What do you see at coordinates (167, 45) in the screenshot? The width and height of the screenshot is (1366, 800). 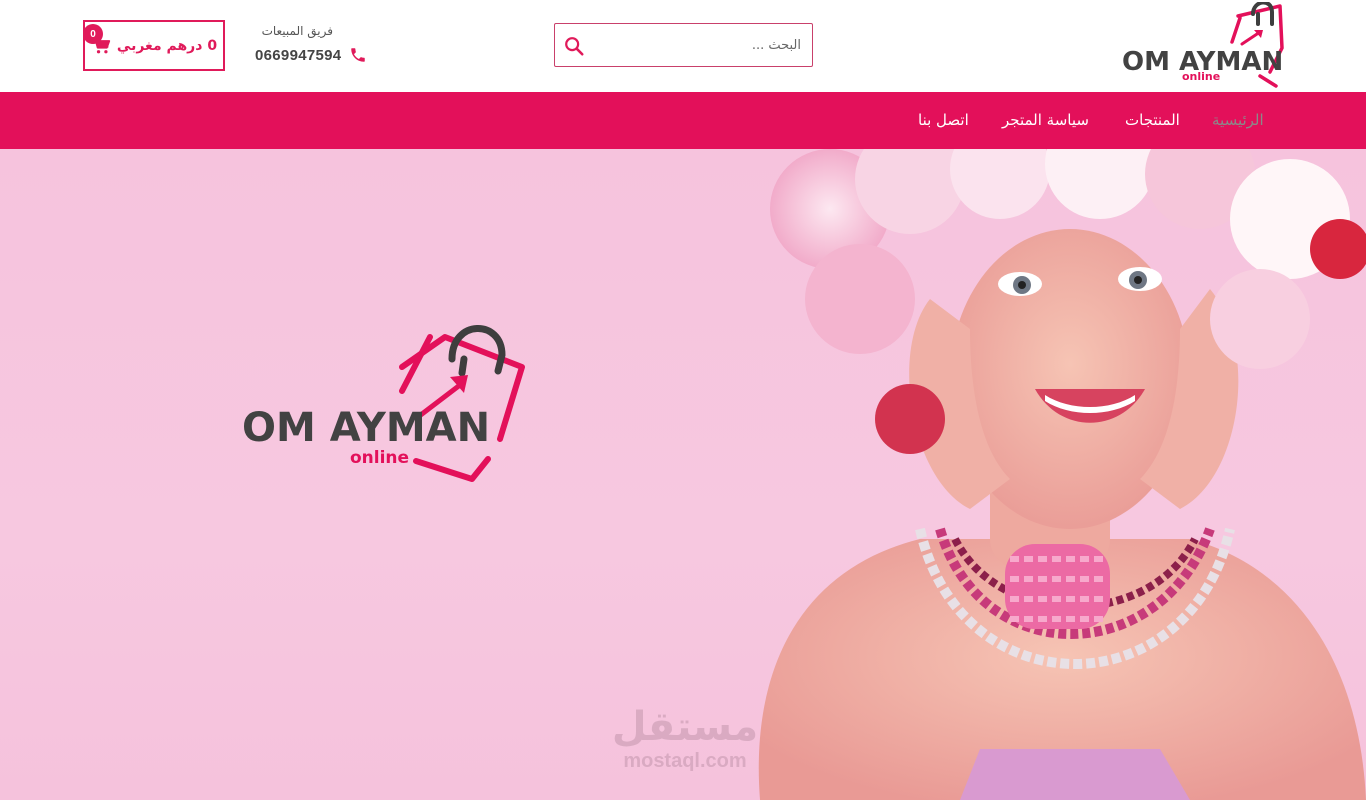 I see `cart-total: 0 درهم مغربي` at bounding box center [167, 45].